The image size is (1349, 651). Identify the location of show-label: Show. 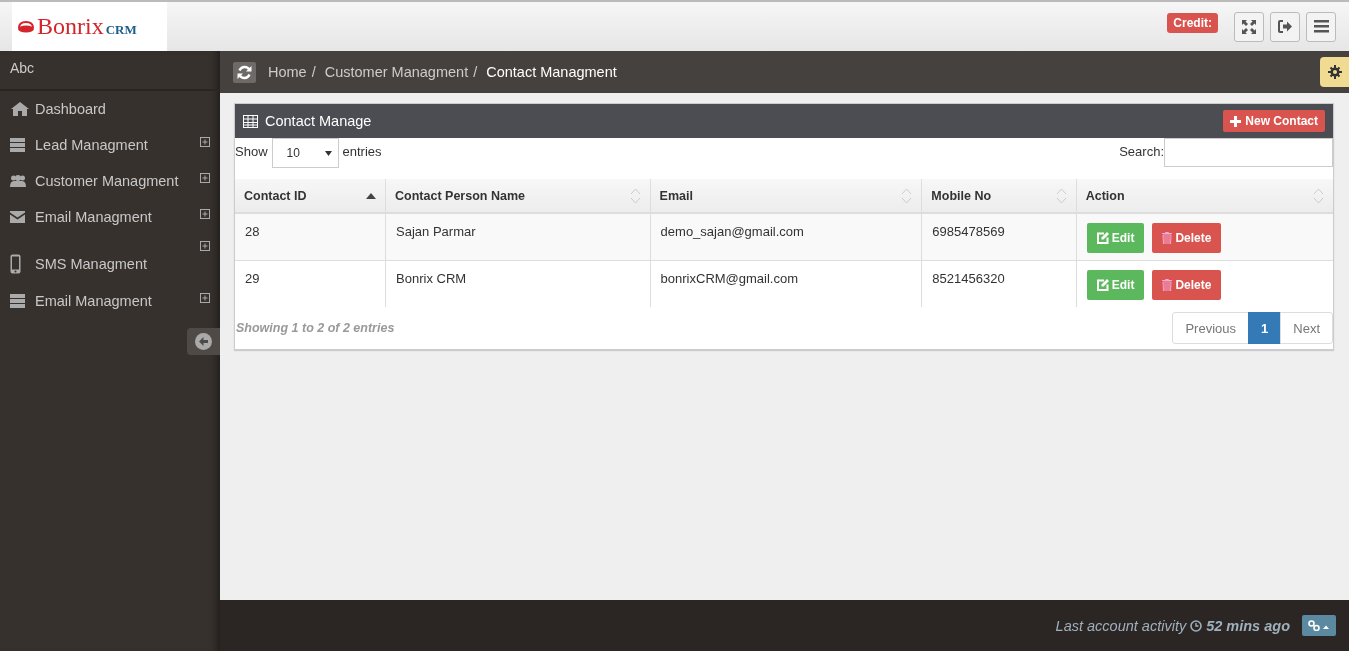
(251, 151).